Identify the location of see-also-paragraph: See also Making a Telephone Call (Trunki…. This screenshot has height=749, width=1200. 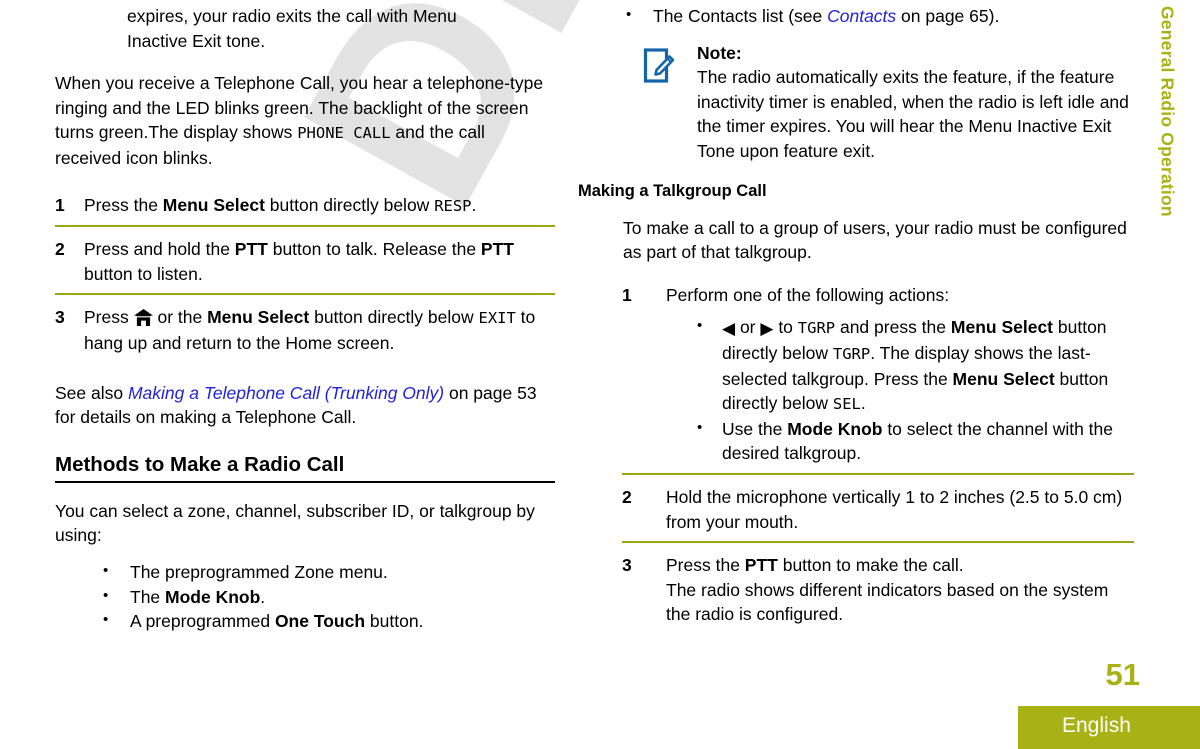
(305, 405).